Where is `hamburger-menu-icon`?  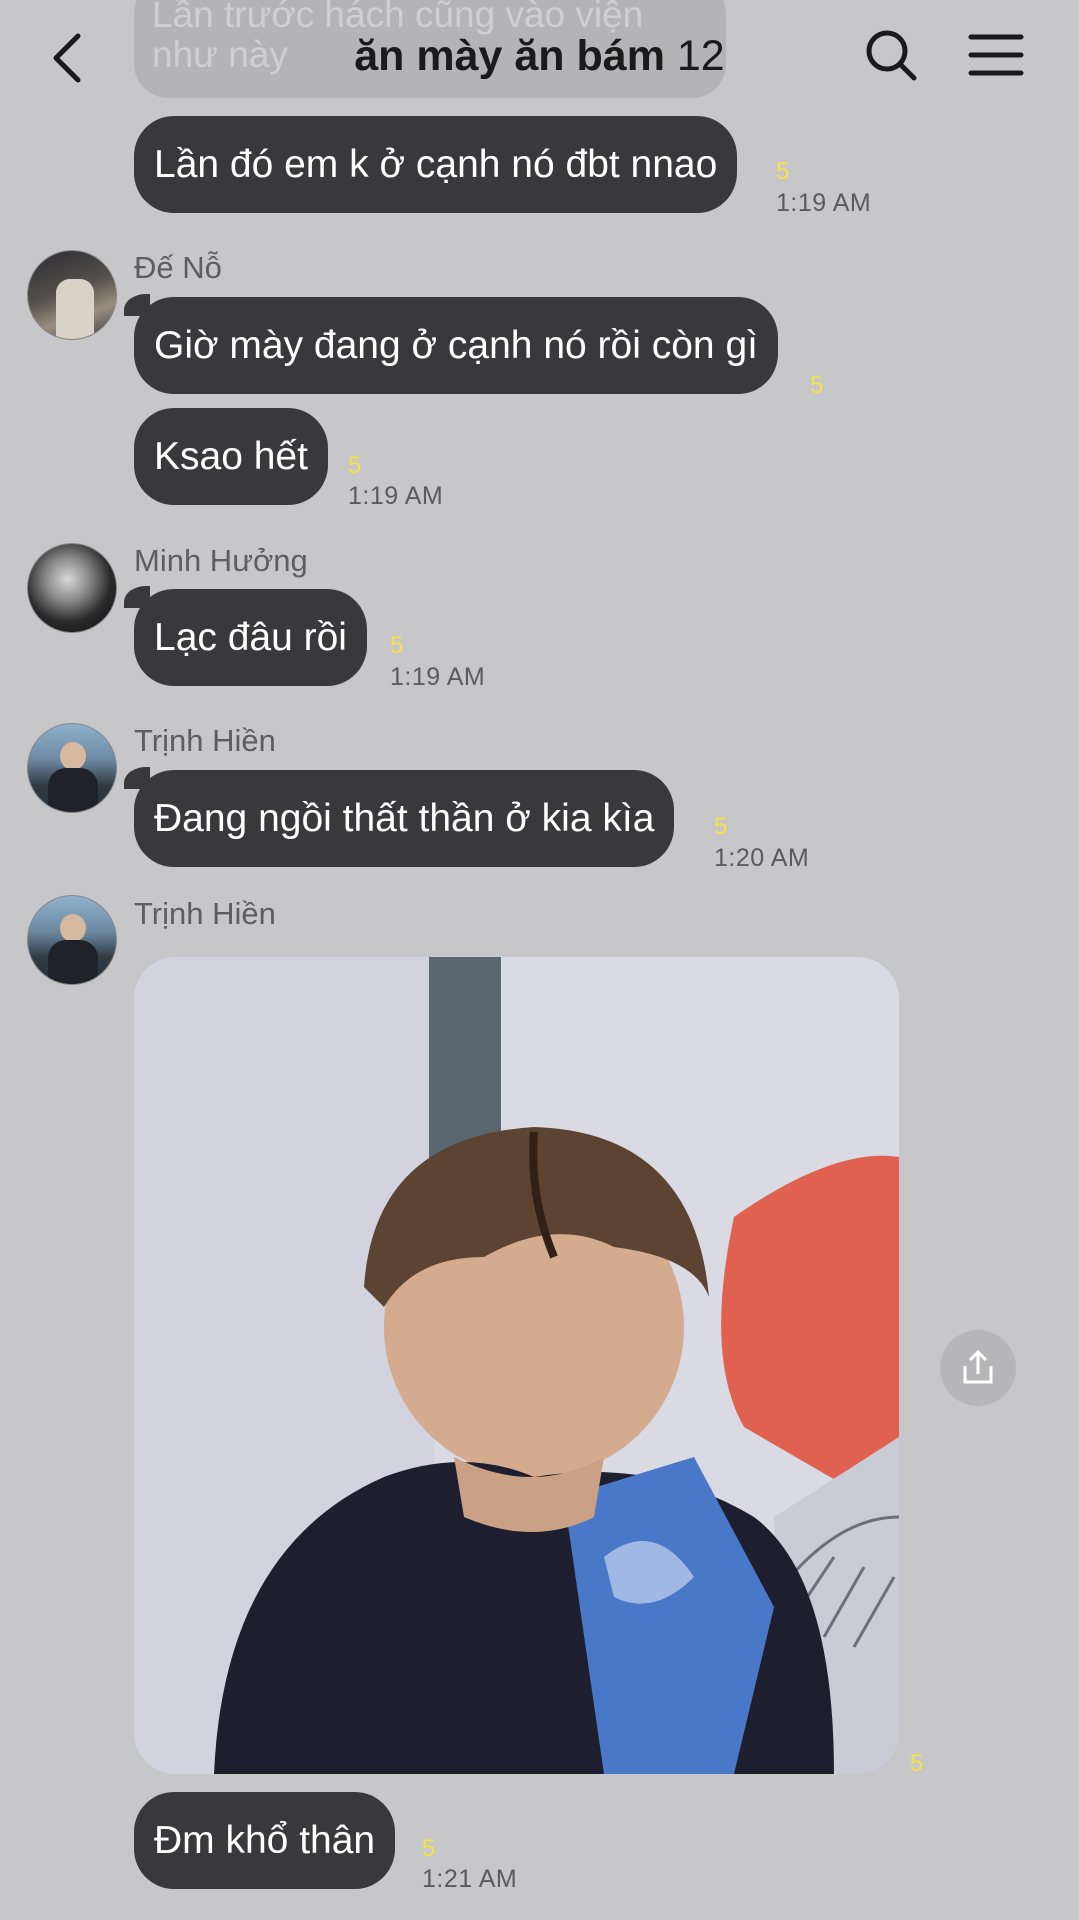 hamburger-menu-icon is located at coordinates (996, 55).